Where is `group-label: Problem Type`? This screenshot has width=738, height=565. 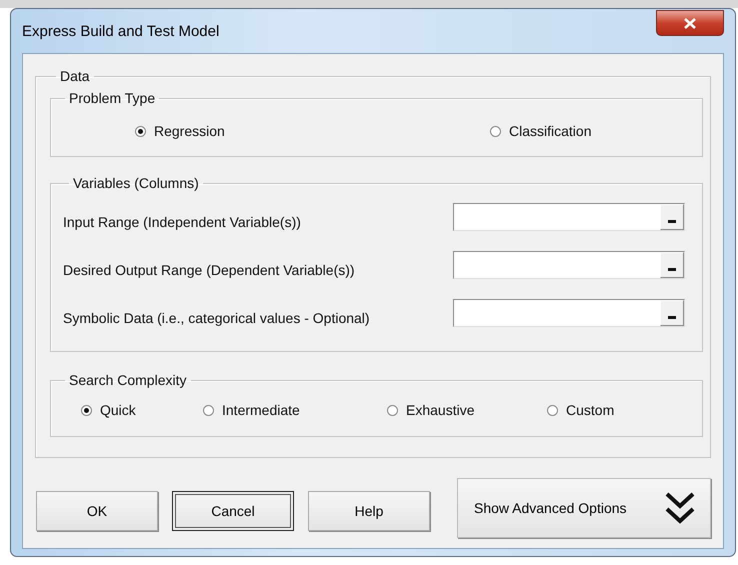 group-label: Problem Type is located at coordinates (112, 98).